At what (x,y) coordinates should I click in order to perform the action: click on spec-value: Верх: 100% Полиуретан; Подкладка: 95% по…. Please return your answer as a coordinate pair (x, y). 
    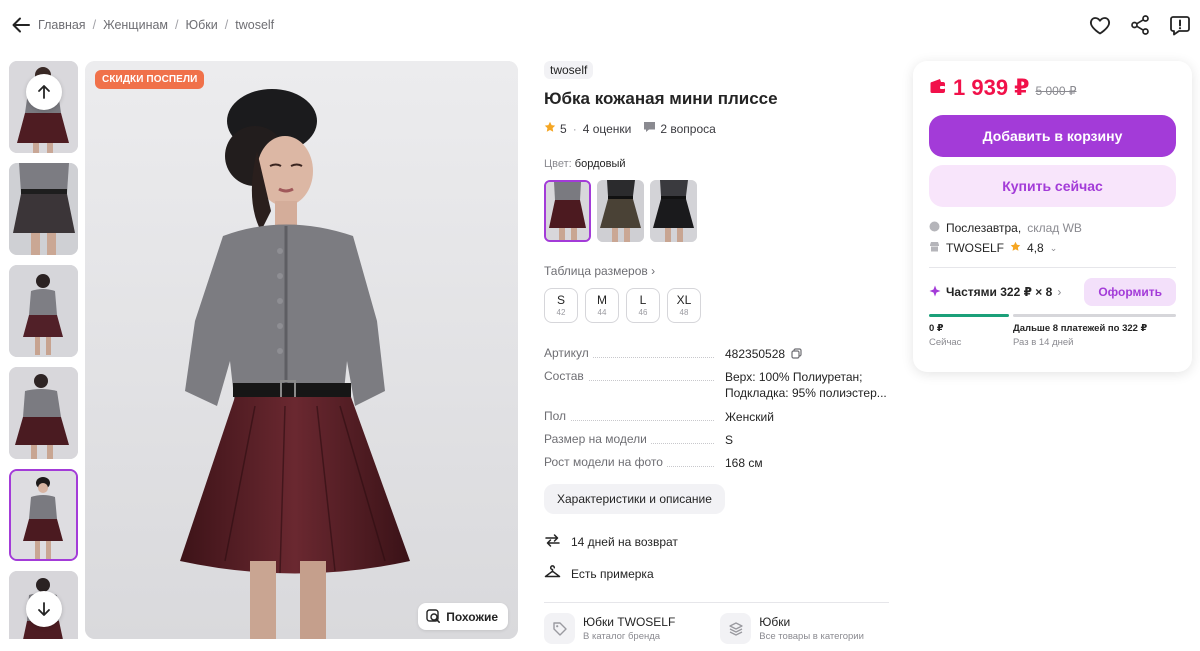
    Looking at the image, I should click on (806, 385).